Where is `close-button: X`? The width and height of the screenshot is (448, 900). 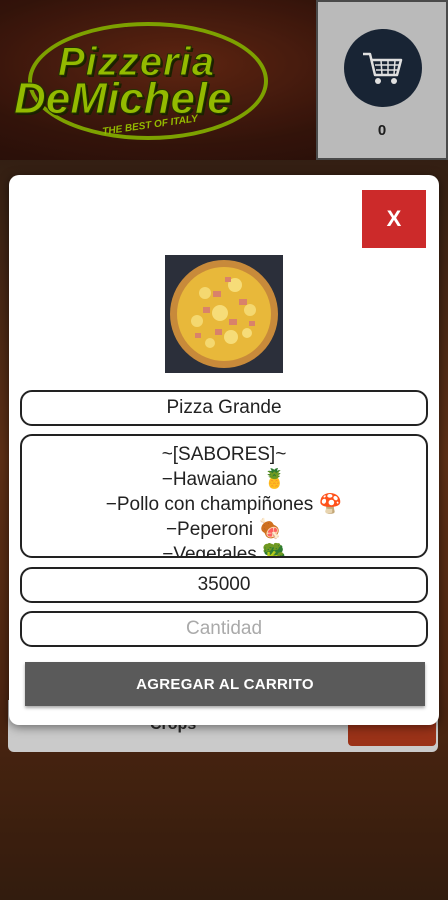
close-button: X is located at coordinates (394, 219).